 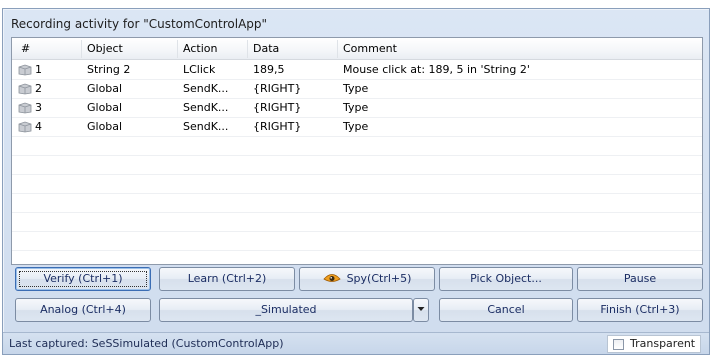 I want to click on simulated-button-label: _Simulated, so click(x=286, y=309).